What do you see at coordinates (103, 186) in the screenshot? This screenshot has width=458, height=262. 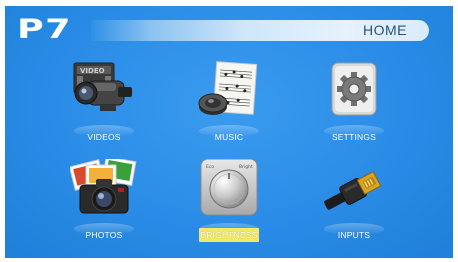 I see `photo-camera-icon` at bounding box center [103, 186].